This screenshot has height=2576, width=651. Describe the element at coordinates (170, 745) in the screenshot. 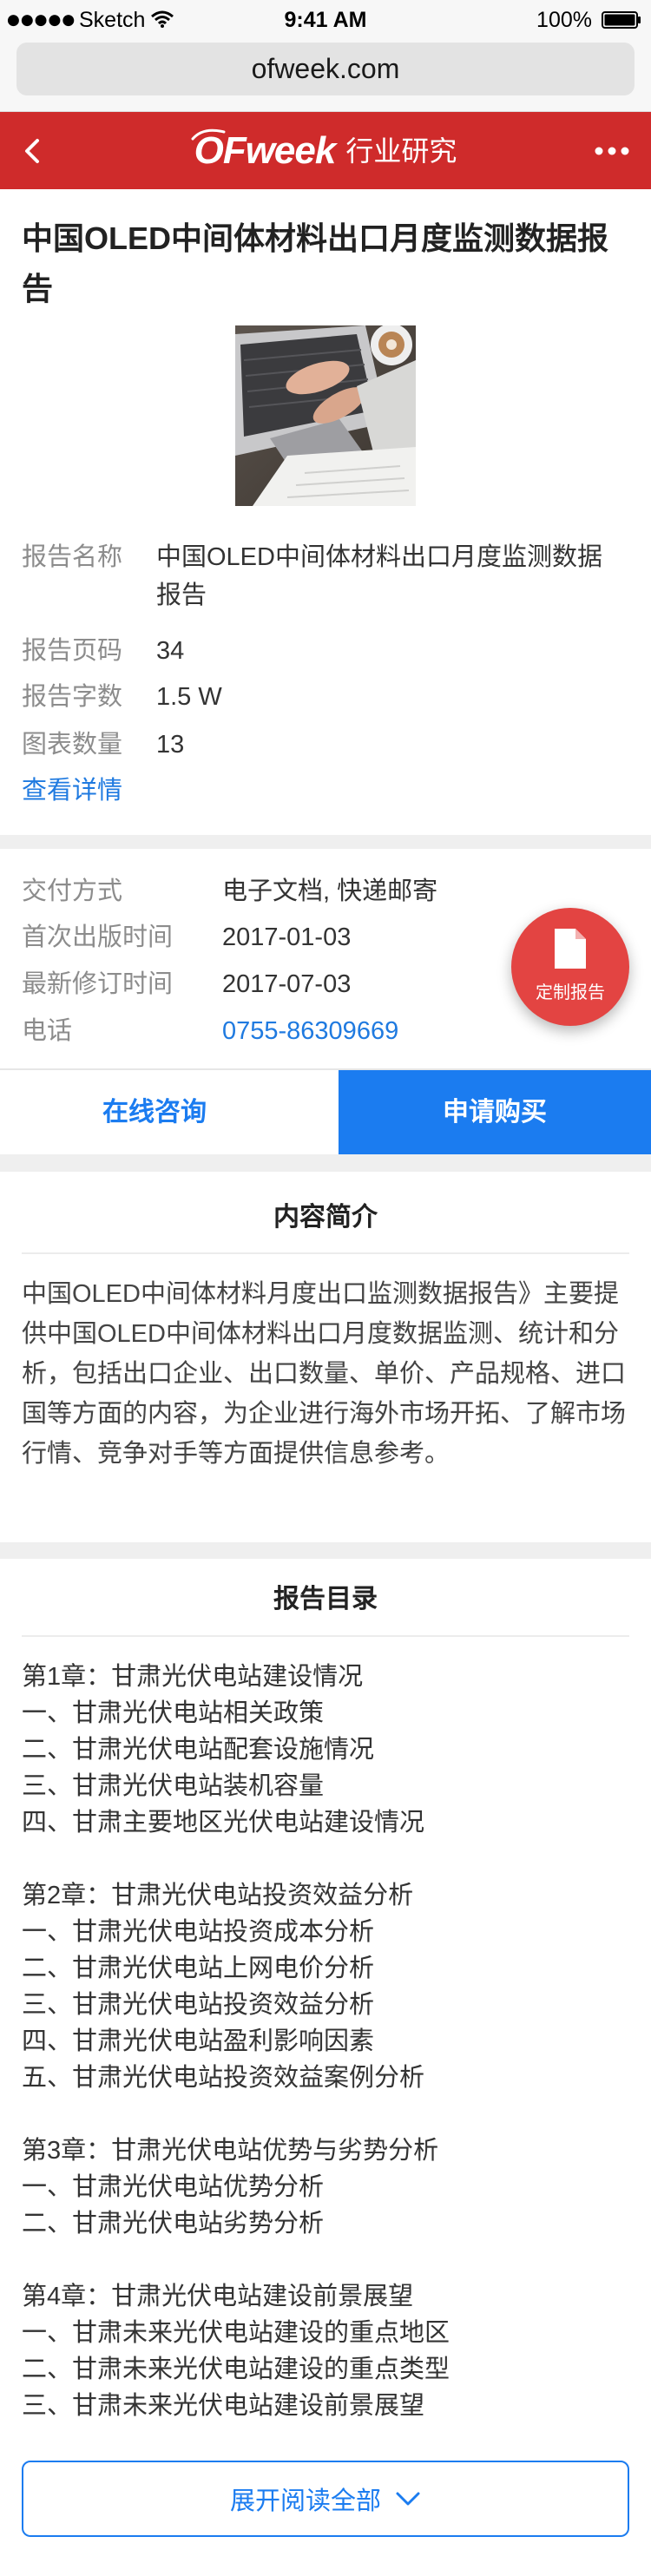

I see `info-value: 13` at that location.